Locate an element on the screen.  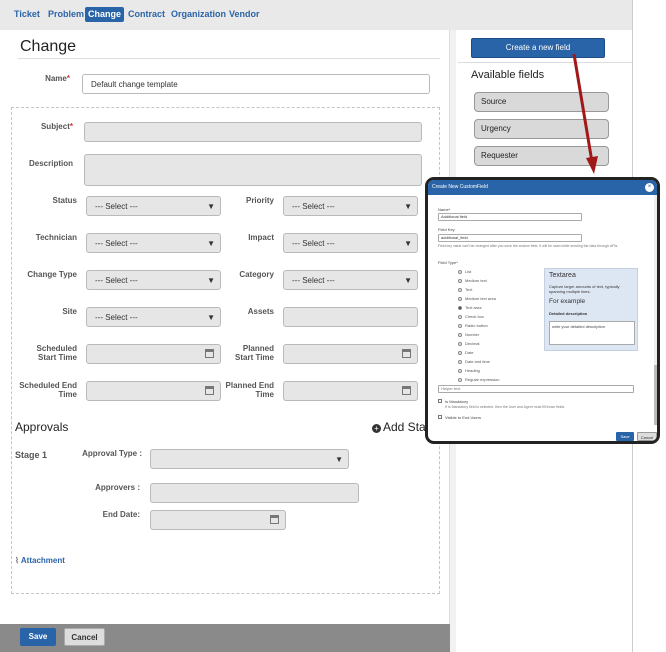
field-type-option: Heading is located at coordinates (469, 370).